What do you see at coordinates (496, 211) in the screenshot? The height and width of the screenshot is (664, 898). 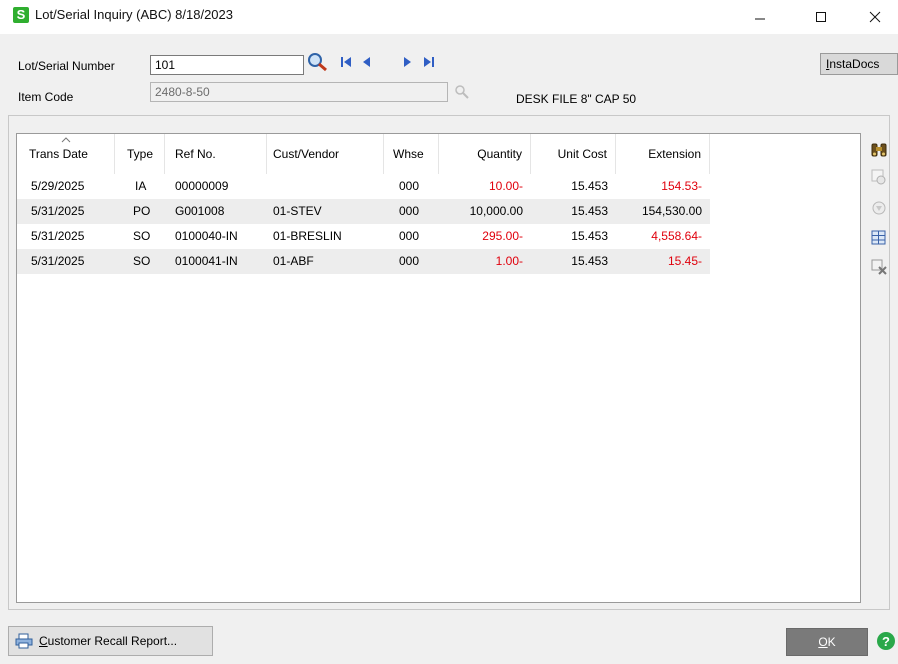 I see `cell-quantity: 10,000.00` at bounding box center [496, 211].